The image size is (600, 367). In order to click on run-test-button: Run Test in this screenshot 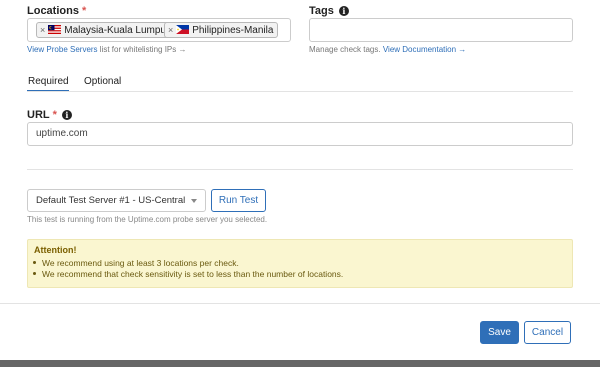, I will do `click(238, 200)`.